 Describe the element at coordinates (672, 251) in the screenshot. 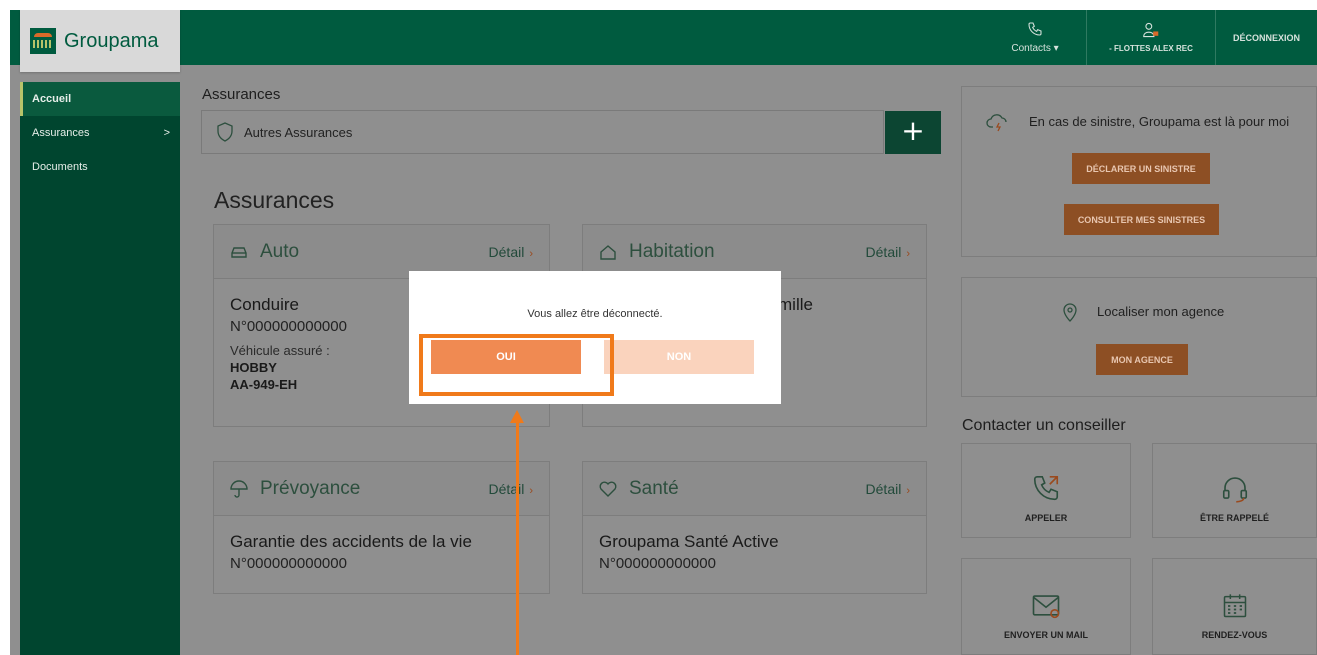

I see `card-title: Habitation` at that location.